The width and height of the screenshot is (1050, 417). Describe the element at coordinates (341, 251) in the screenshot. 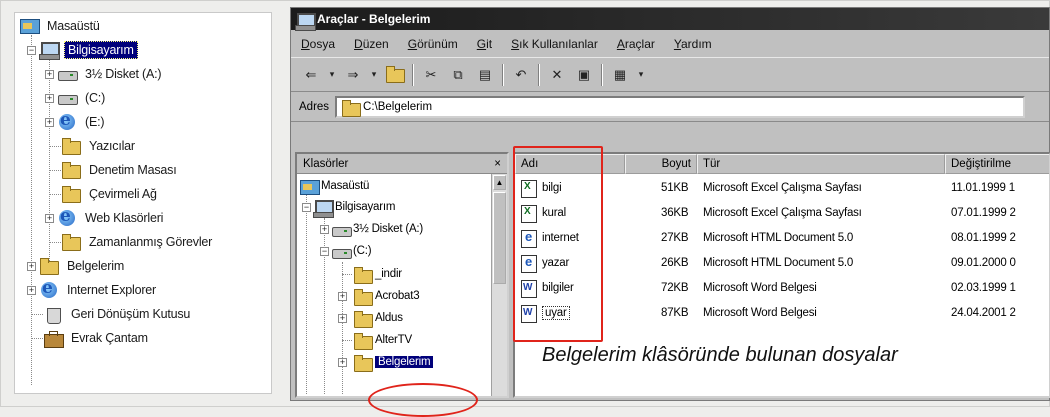

I see `hard-drive-icon` at that location.